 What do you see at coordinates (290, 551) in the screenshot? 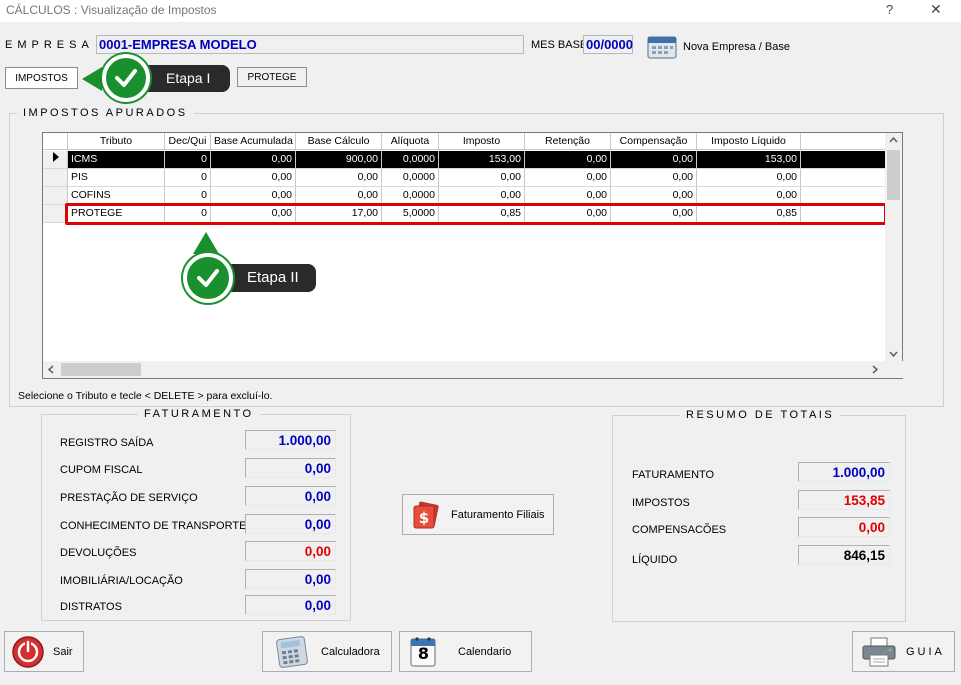
I see `fat-value-devolucoes: 0,00` at bounding box center [290, 551].